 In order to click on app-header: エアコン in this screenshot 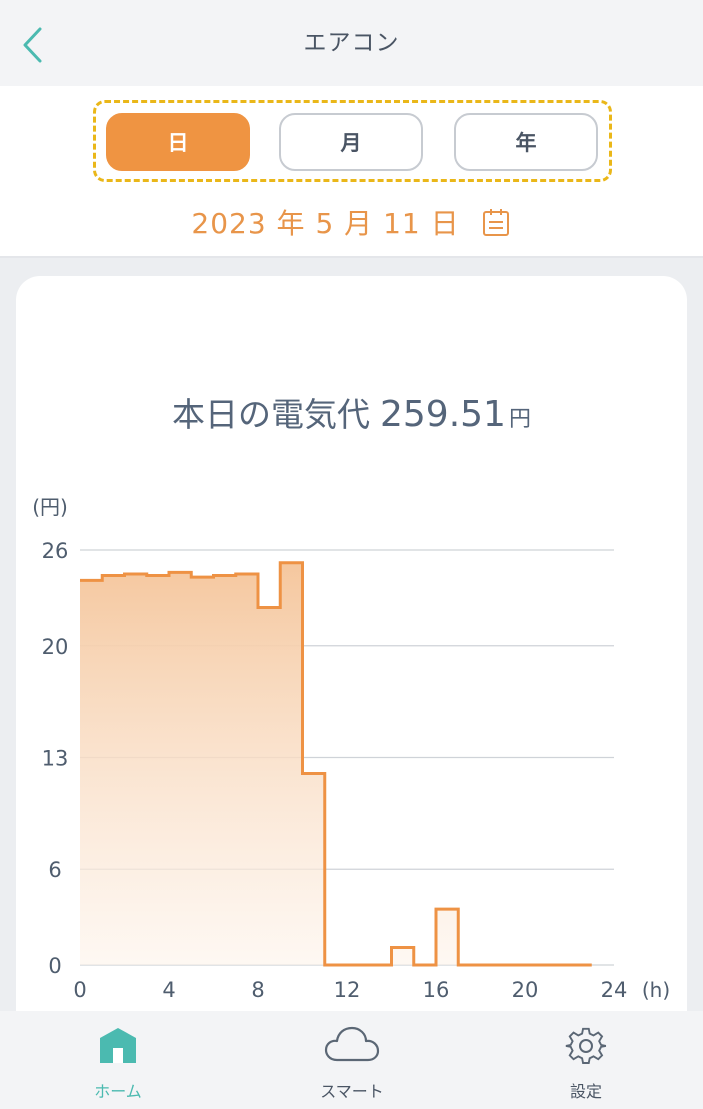, I will do `click(351, 43)`.